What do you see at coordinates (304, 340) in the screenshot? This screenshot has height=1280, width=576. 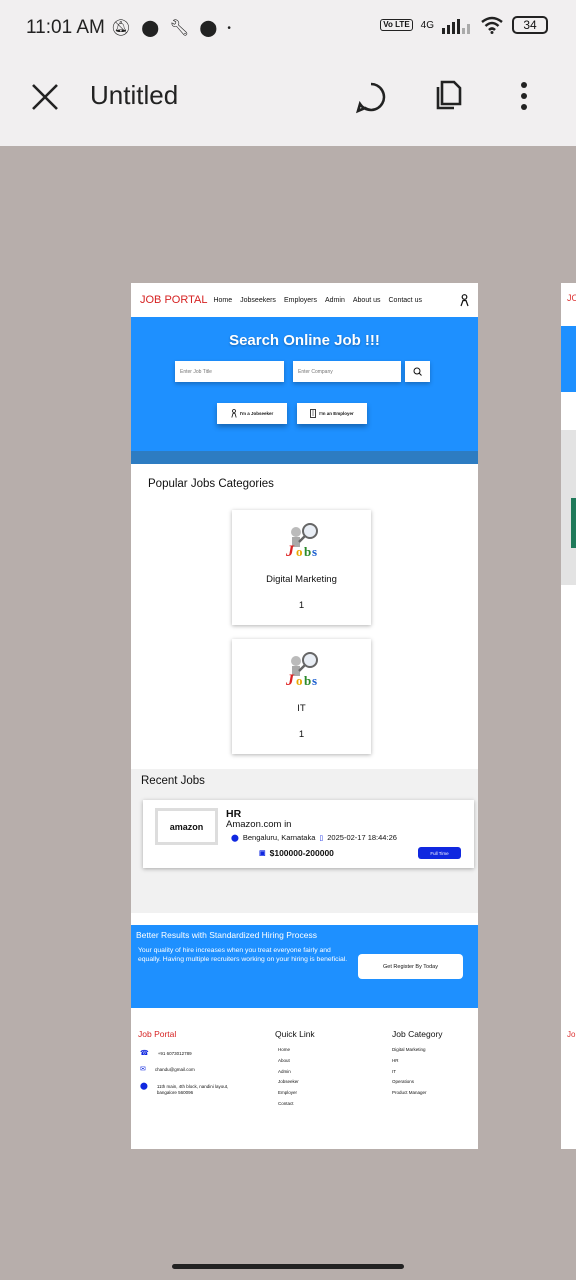 I see `hero-title: Search Online Job !!!` at bounding box center [304, 340].